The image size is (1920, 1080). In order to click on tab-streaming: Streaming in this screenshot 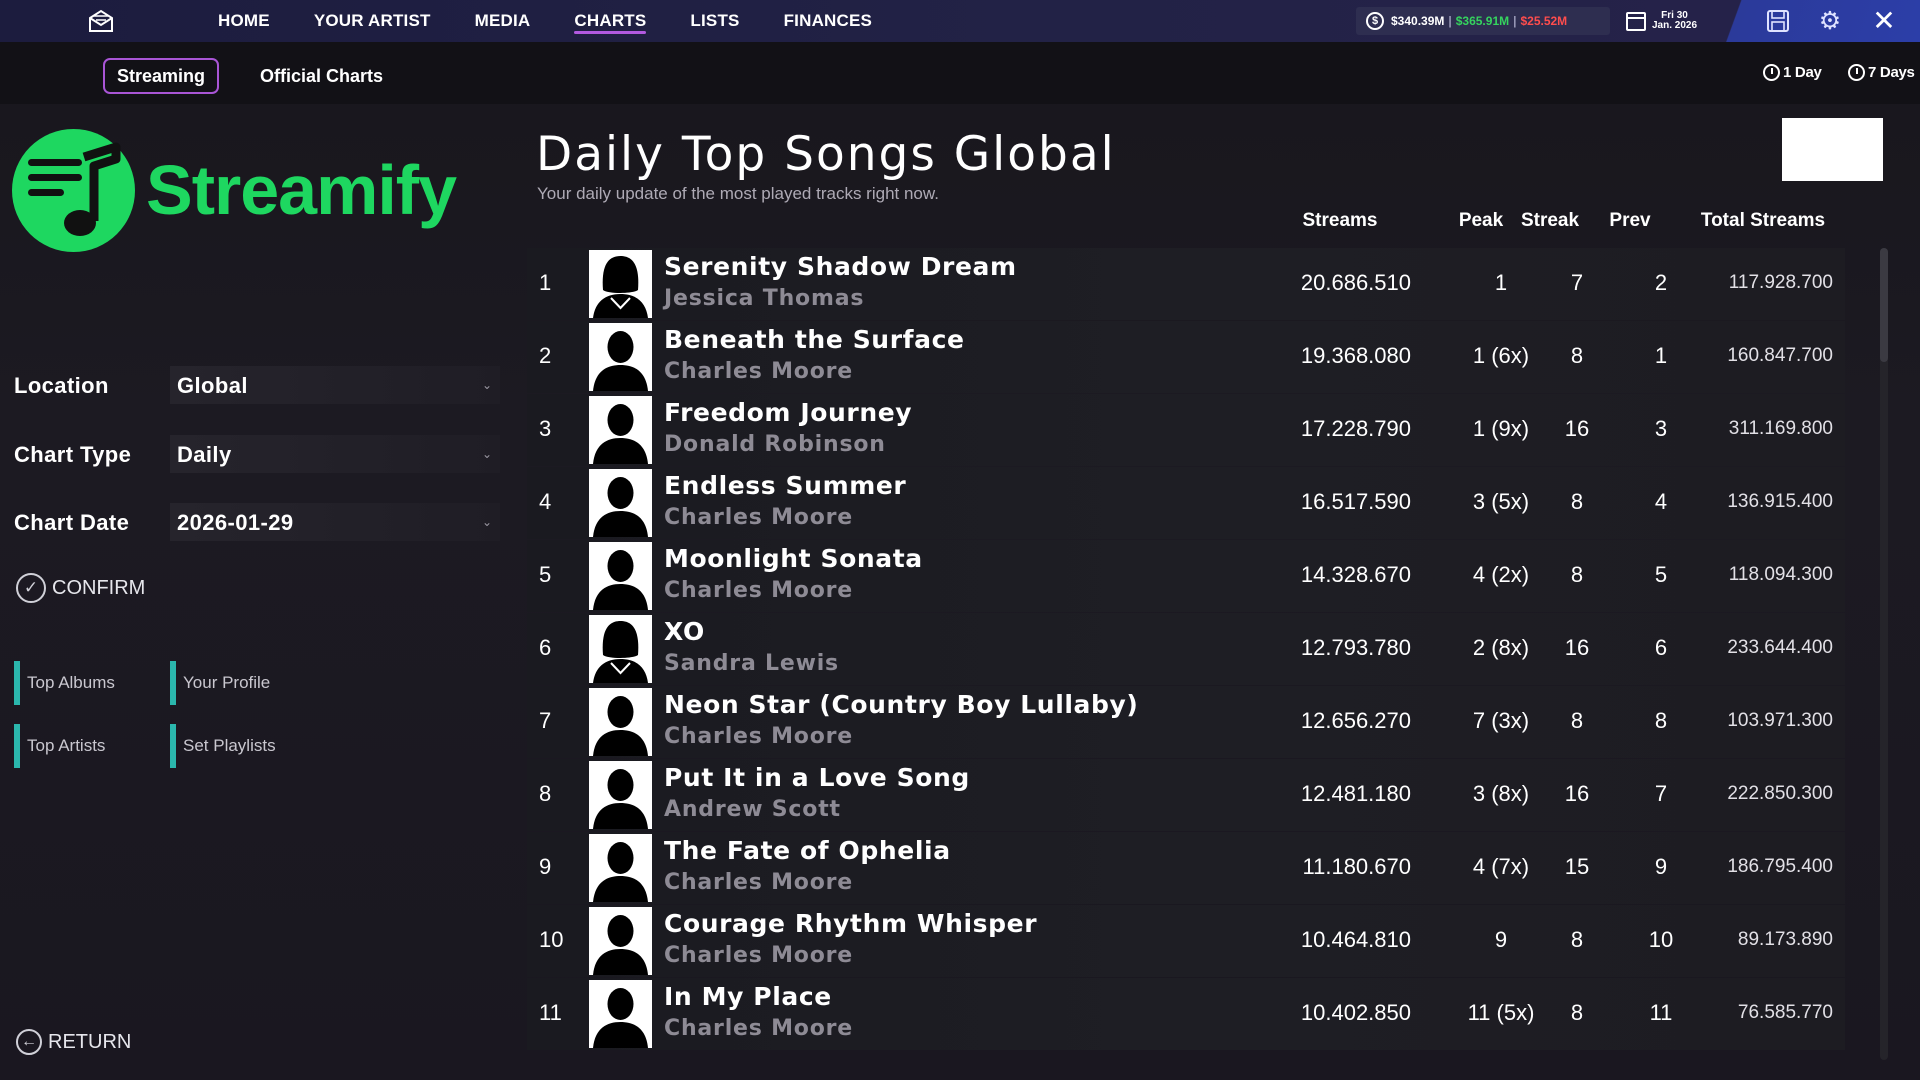, I will do `click(161, 76)`.